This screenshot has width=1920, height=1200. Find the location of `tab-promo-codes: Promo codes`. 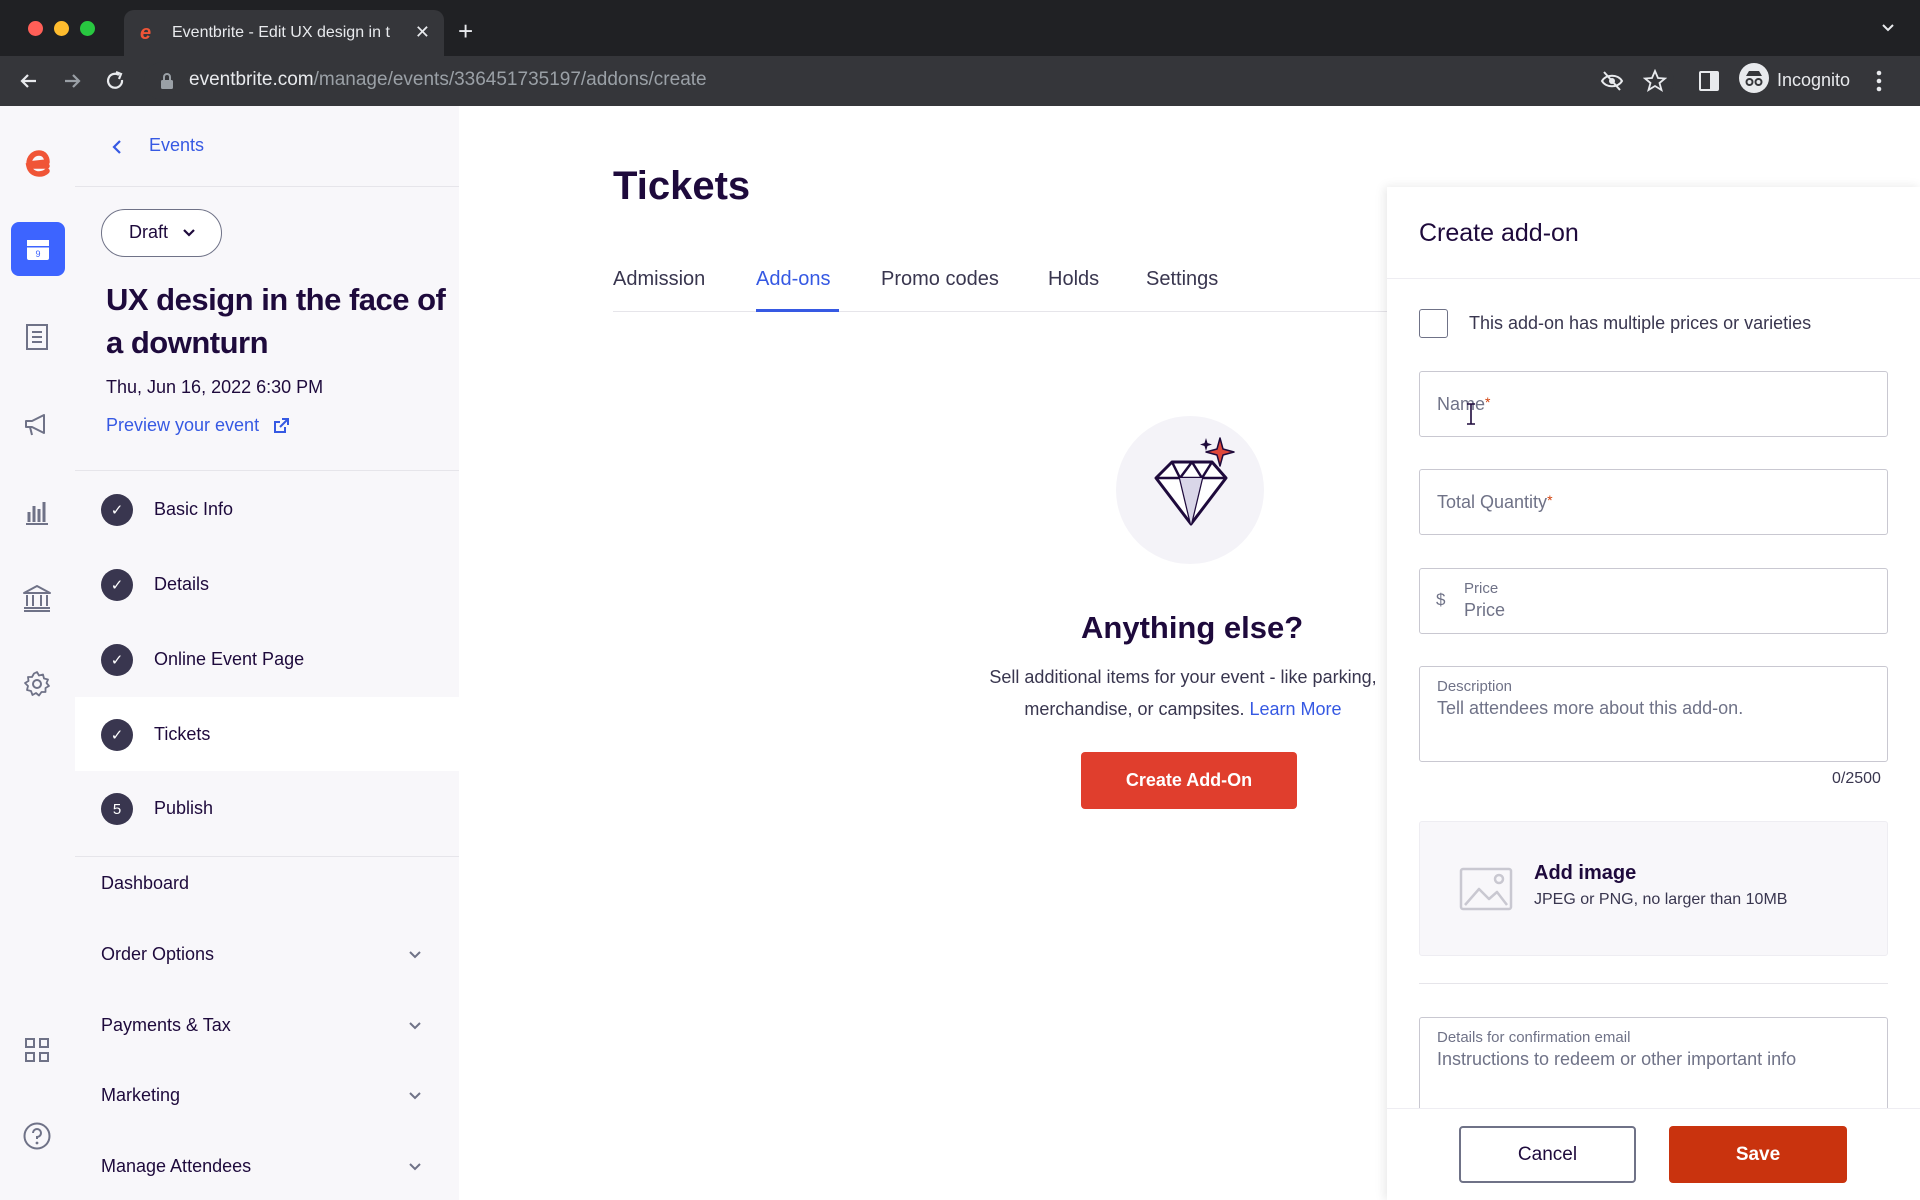

tab-promo-codes: Promo codes is located at coordinates (940, 279).